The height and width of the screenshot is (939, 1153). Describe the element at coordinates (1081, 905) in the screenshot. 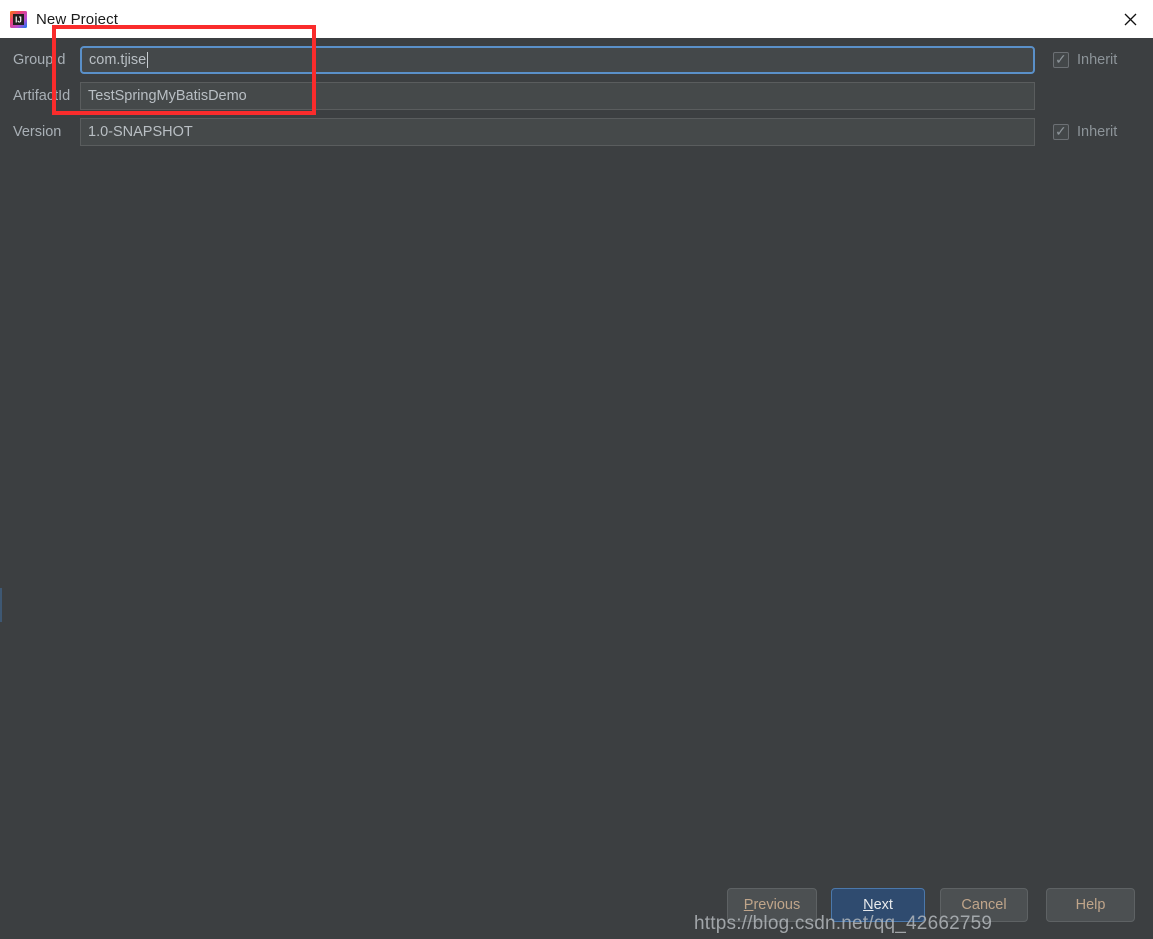

I see `help-mnemonic: H` at that location.